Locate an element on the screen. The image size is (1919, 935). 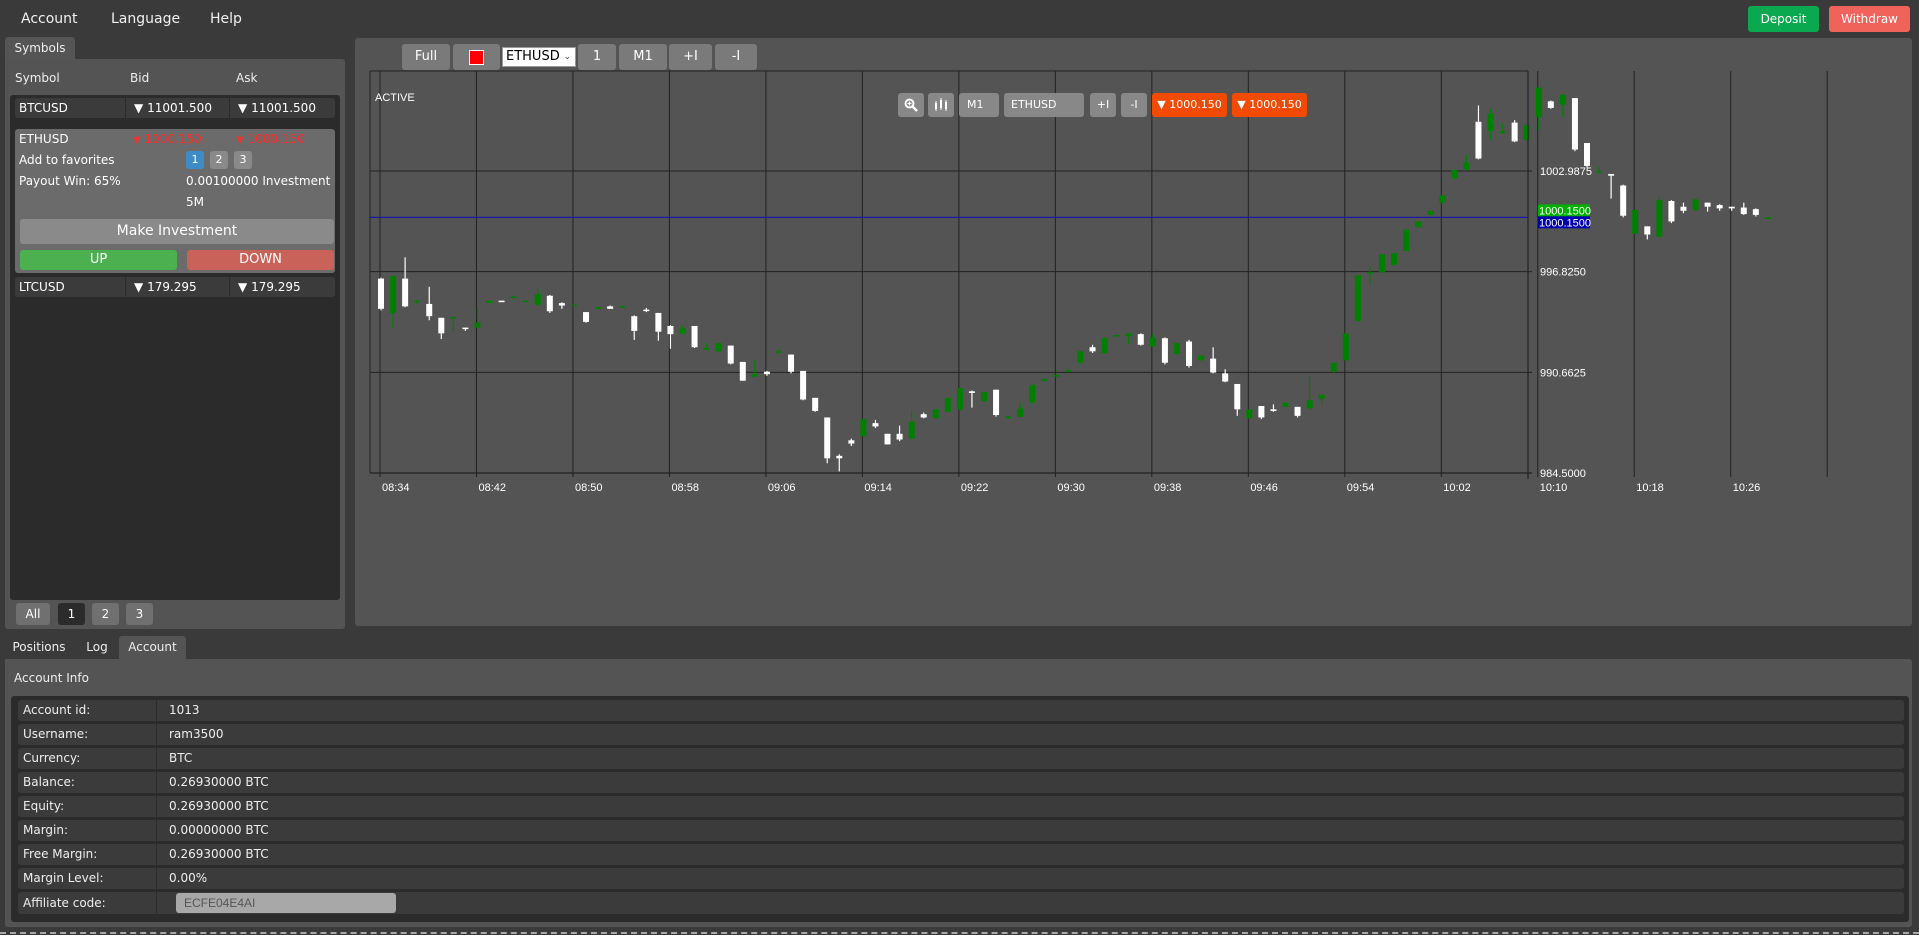
inner-add-indicator-button: +I is located at coordinates (1103, 105).